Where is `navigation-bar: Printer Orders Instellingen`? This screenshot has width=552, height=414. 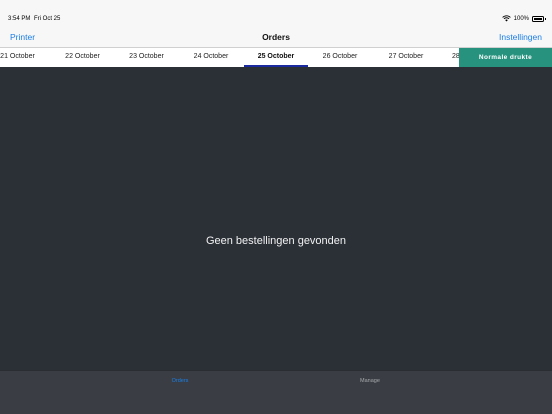 navigation-bar: Printer Orders Instellingen is located at coordinates (276, 37).